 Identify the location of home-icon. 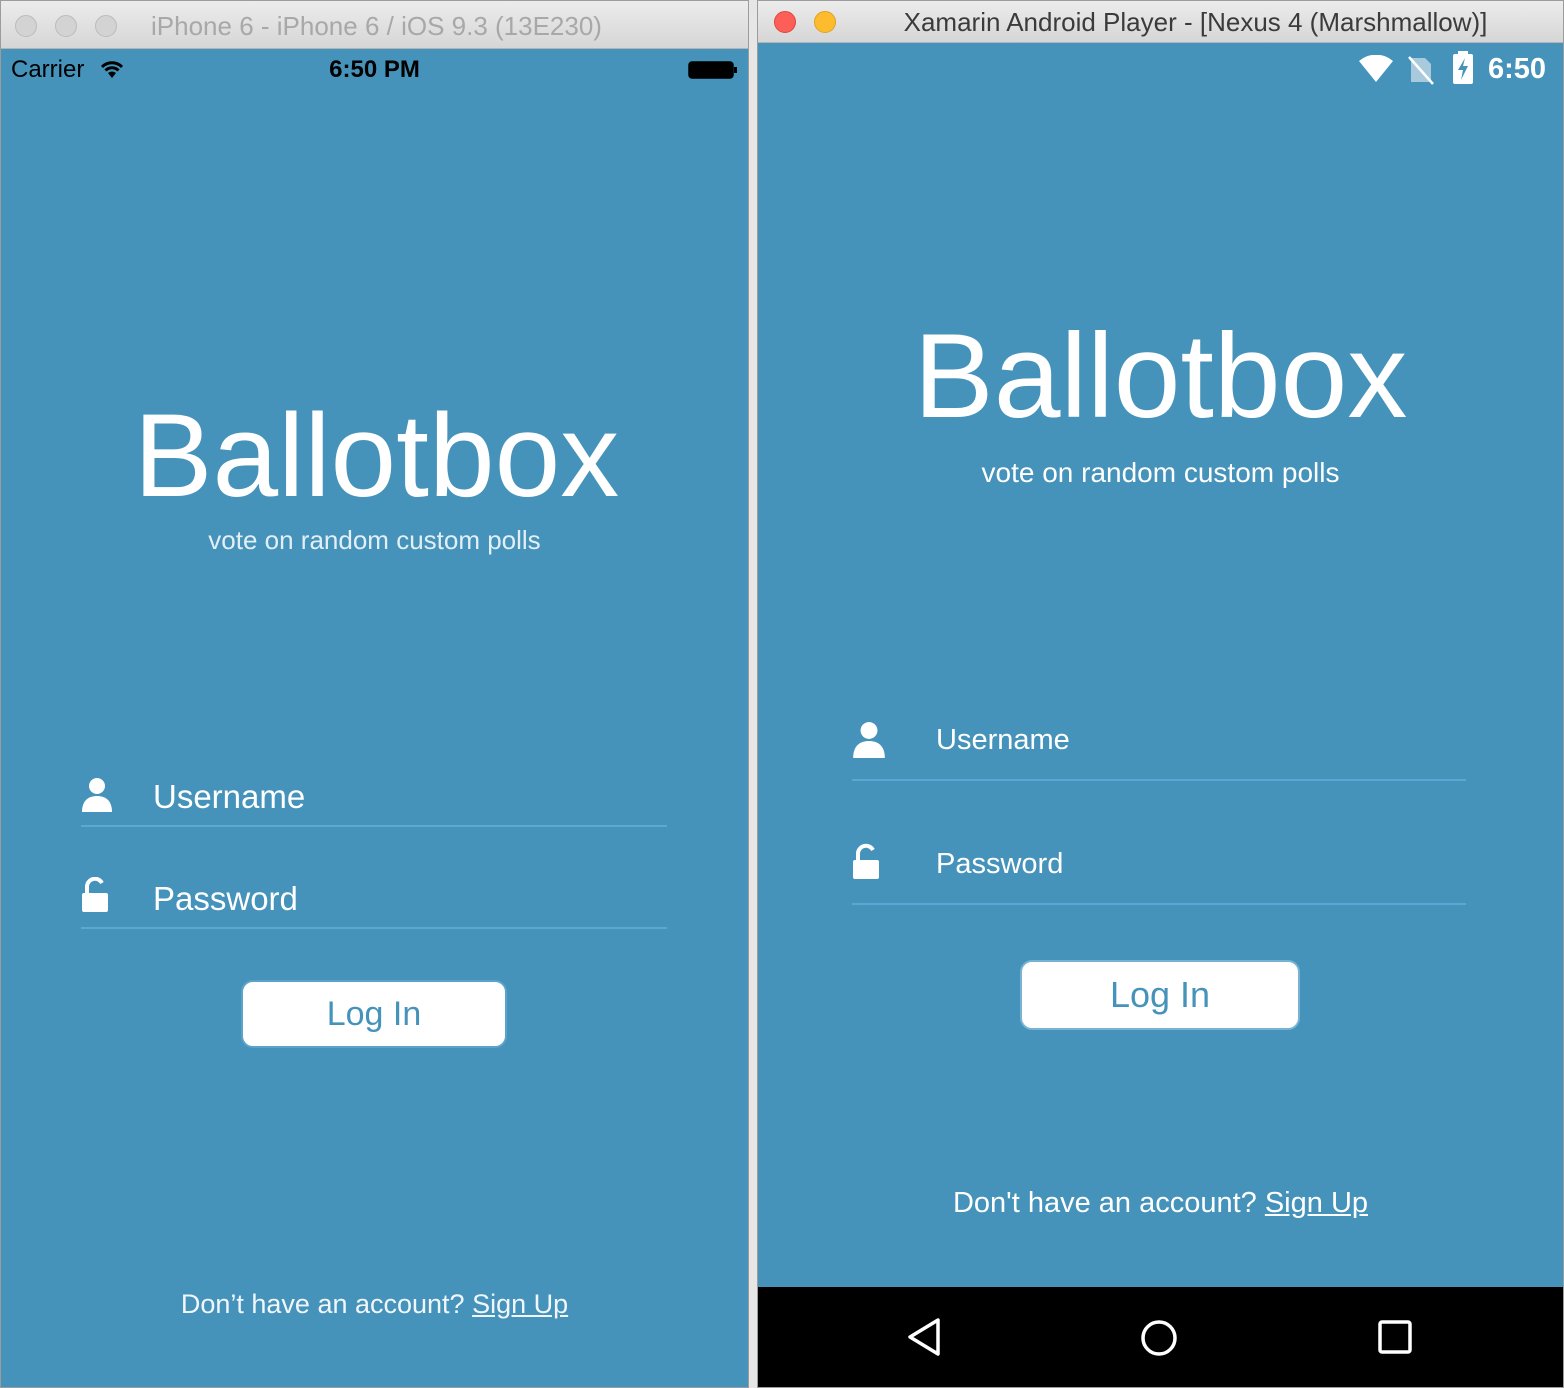
(1159, 1338).